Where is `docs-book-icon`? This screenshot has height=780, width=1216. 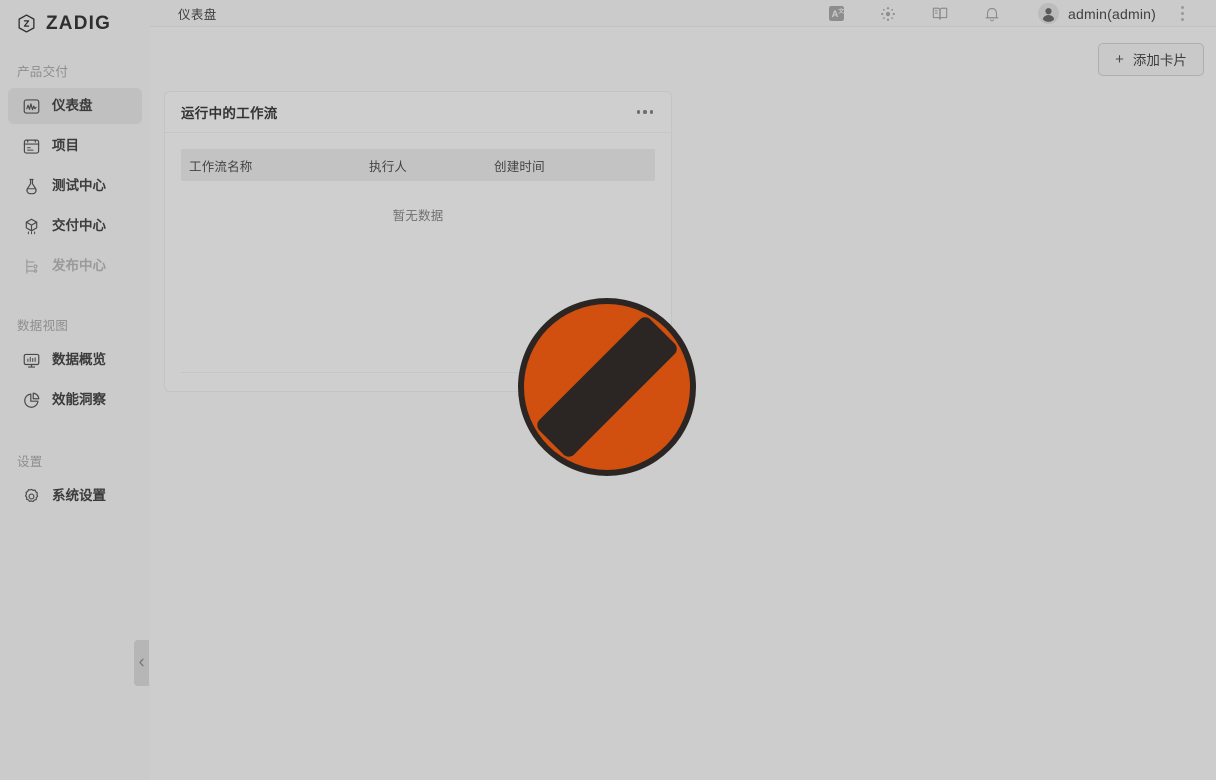
docs-book-icon is located at coordinates (940, 14).